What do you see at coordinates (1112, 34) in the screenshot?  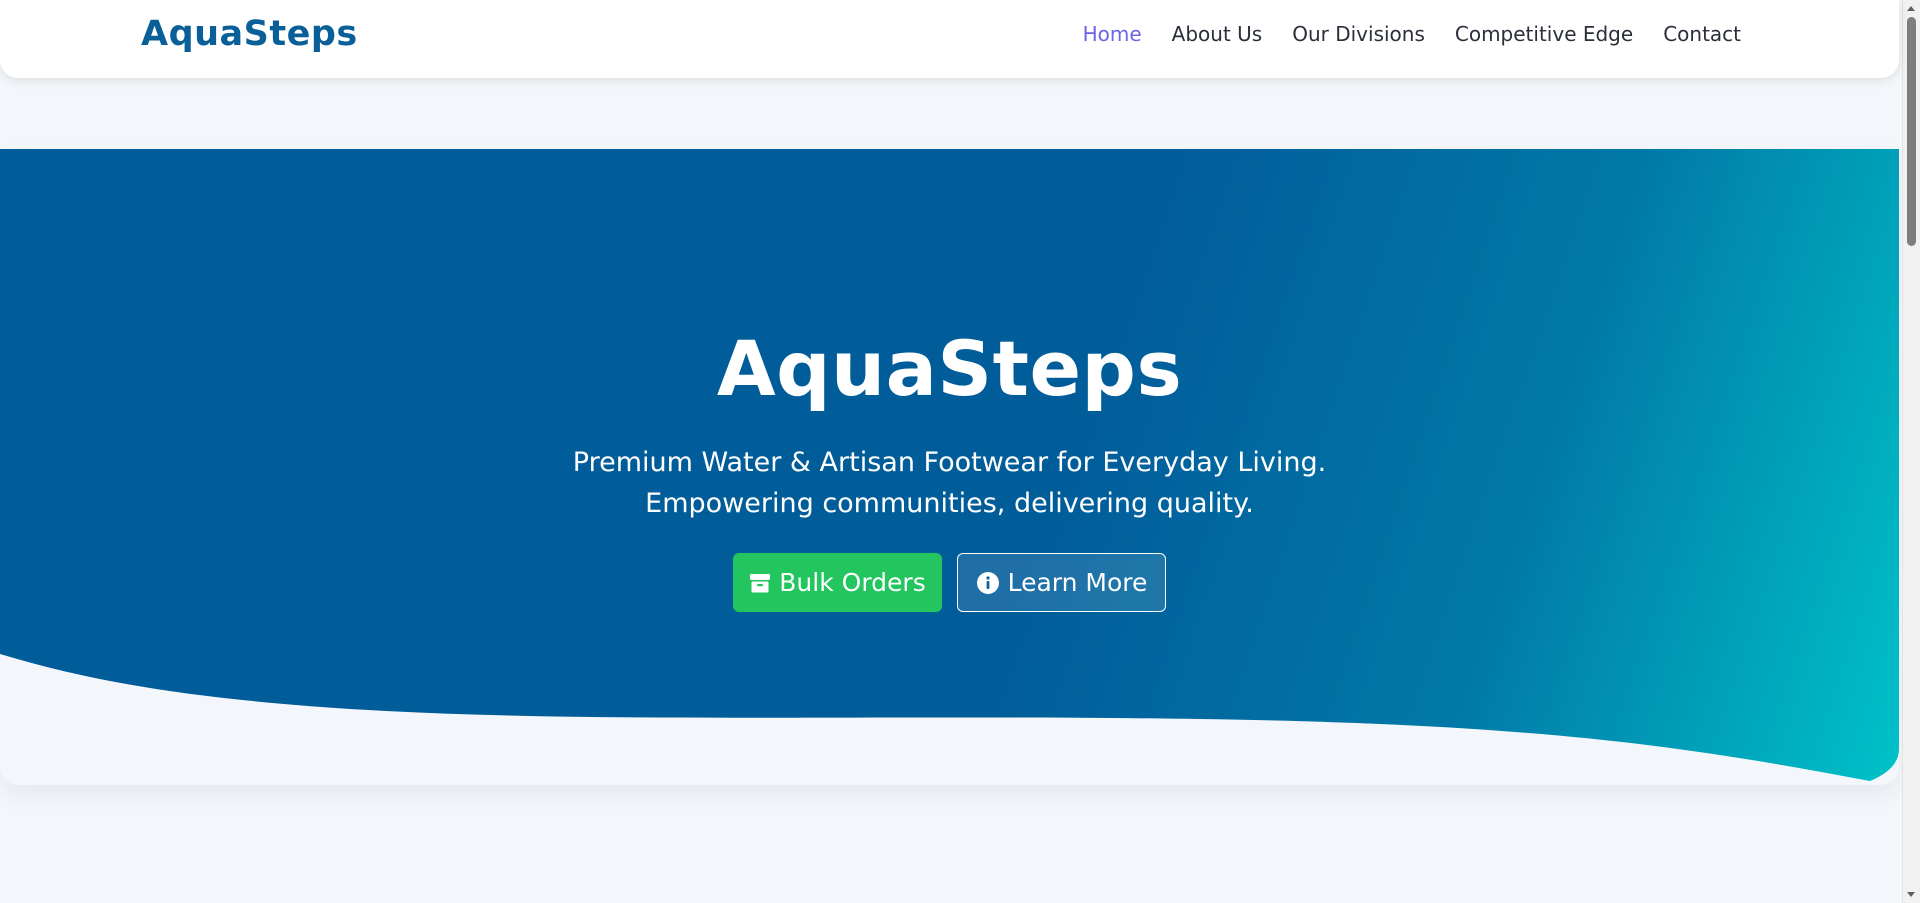 I see `nav-item-home: Home` at bounding box center [1112, 34].